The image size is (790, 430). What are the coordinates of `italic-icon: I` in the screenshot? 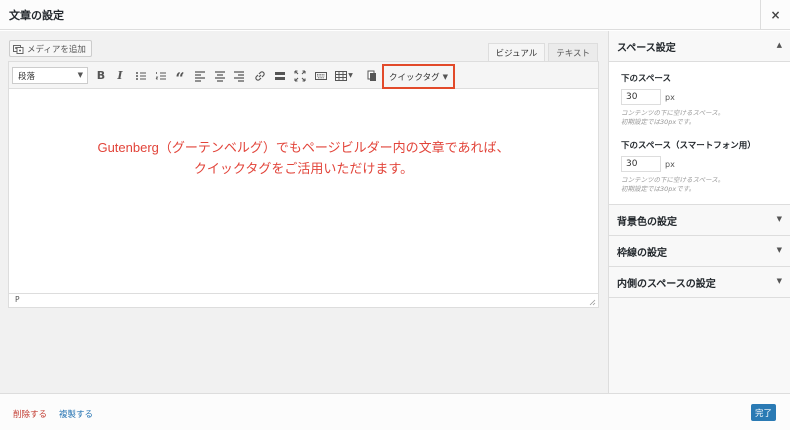 It's located at (120, 75).